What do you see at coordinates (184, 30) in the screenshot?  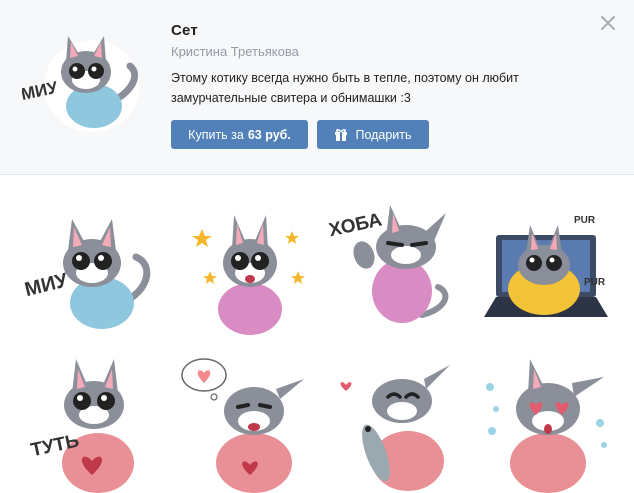 I see `set-title: Сет` at bounding box center [184, 30].